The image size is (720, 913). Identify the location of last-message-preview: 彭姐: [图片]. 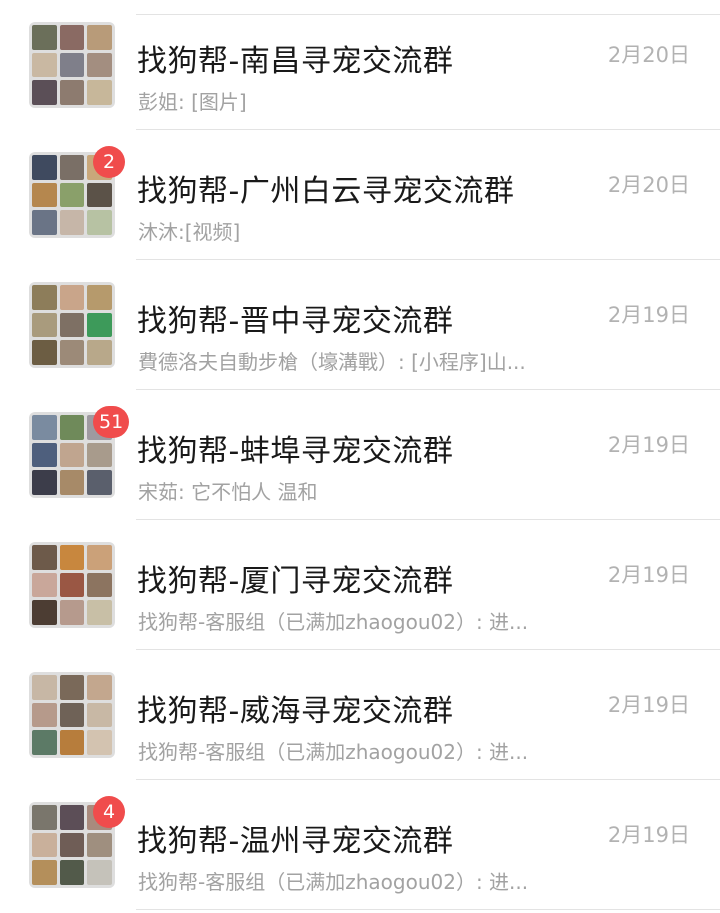
(192, 102).